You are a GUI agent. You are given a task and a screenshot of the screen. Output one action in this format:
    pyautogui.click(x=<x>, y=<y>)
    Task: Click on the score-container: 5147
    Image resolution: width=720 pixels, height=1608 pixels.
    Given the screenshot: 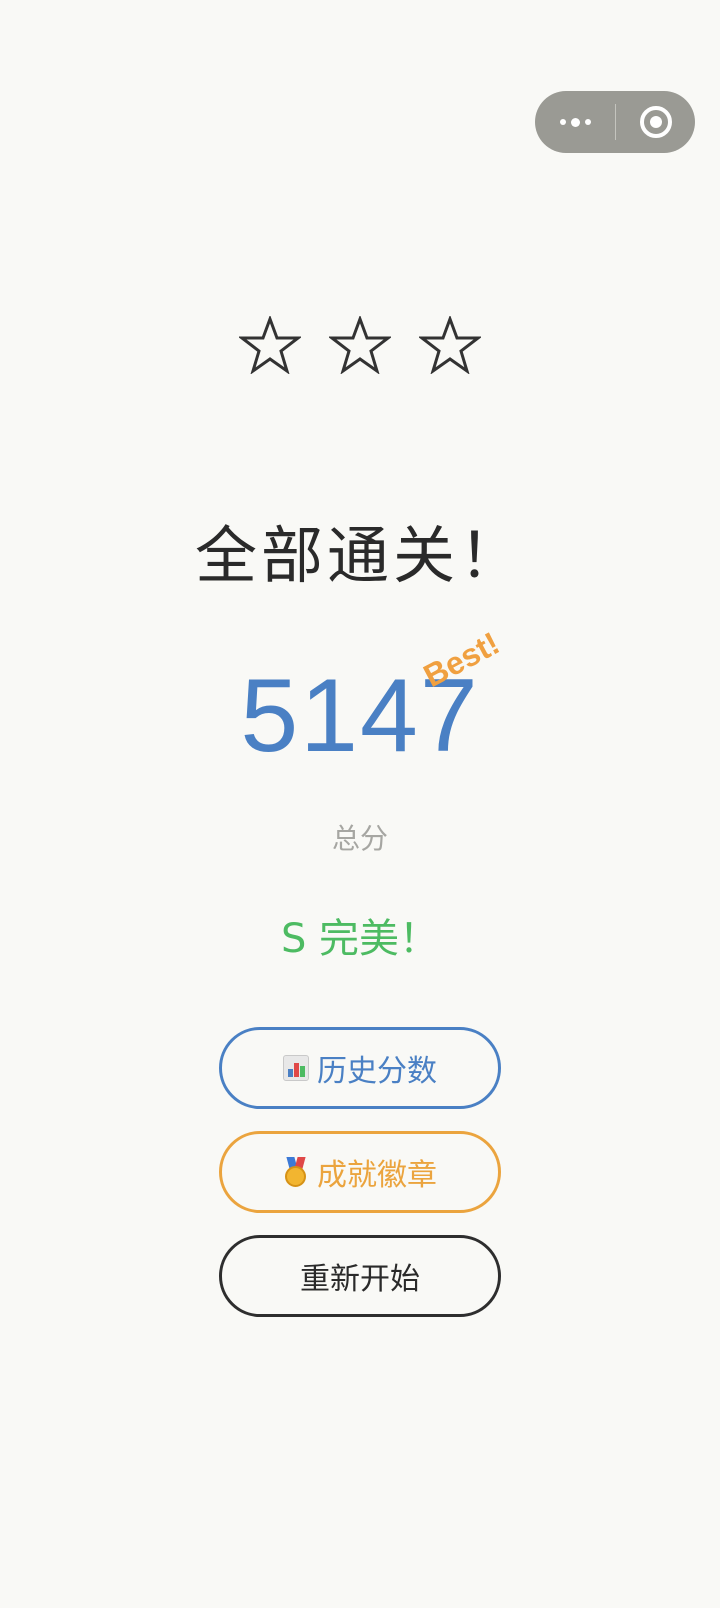 What is the action you would take?
    pyautogui.click(x=360, y=716)
    